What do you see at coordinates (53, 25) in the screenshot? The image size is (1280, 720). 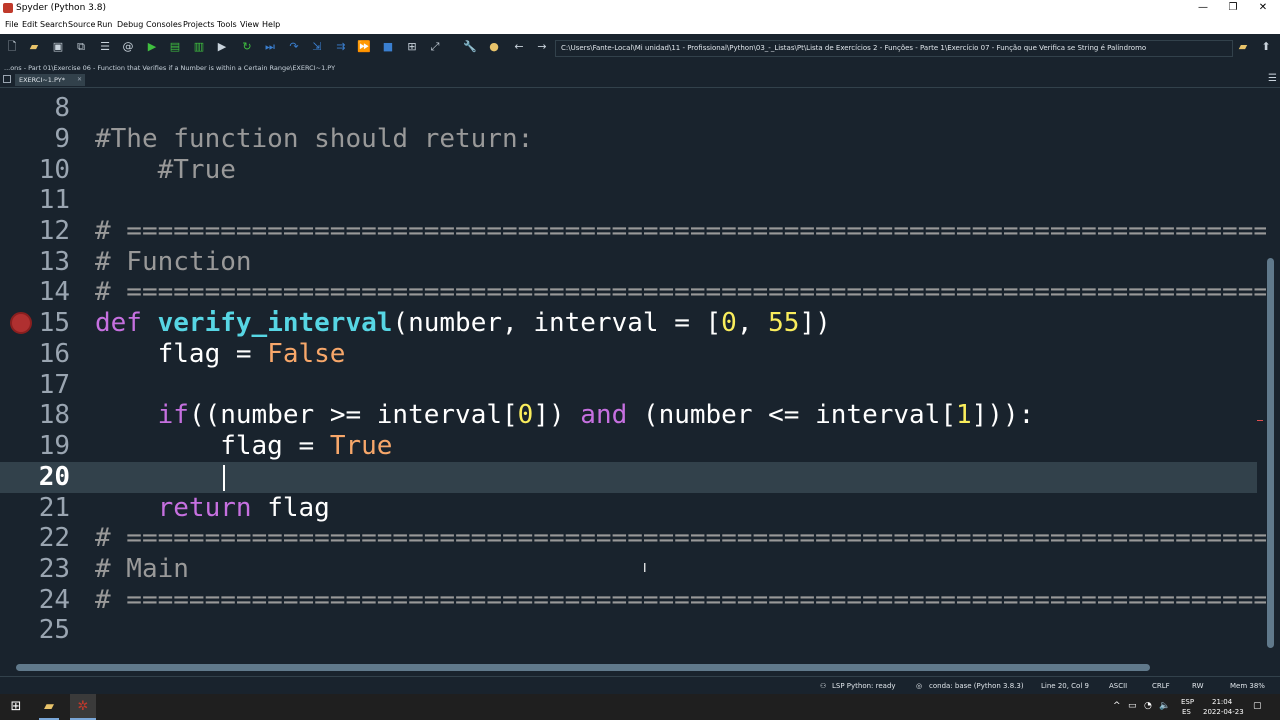 I see `menu-search: Search` at bounding box center [53, 25].